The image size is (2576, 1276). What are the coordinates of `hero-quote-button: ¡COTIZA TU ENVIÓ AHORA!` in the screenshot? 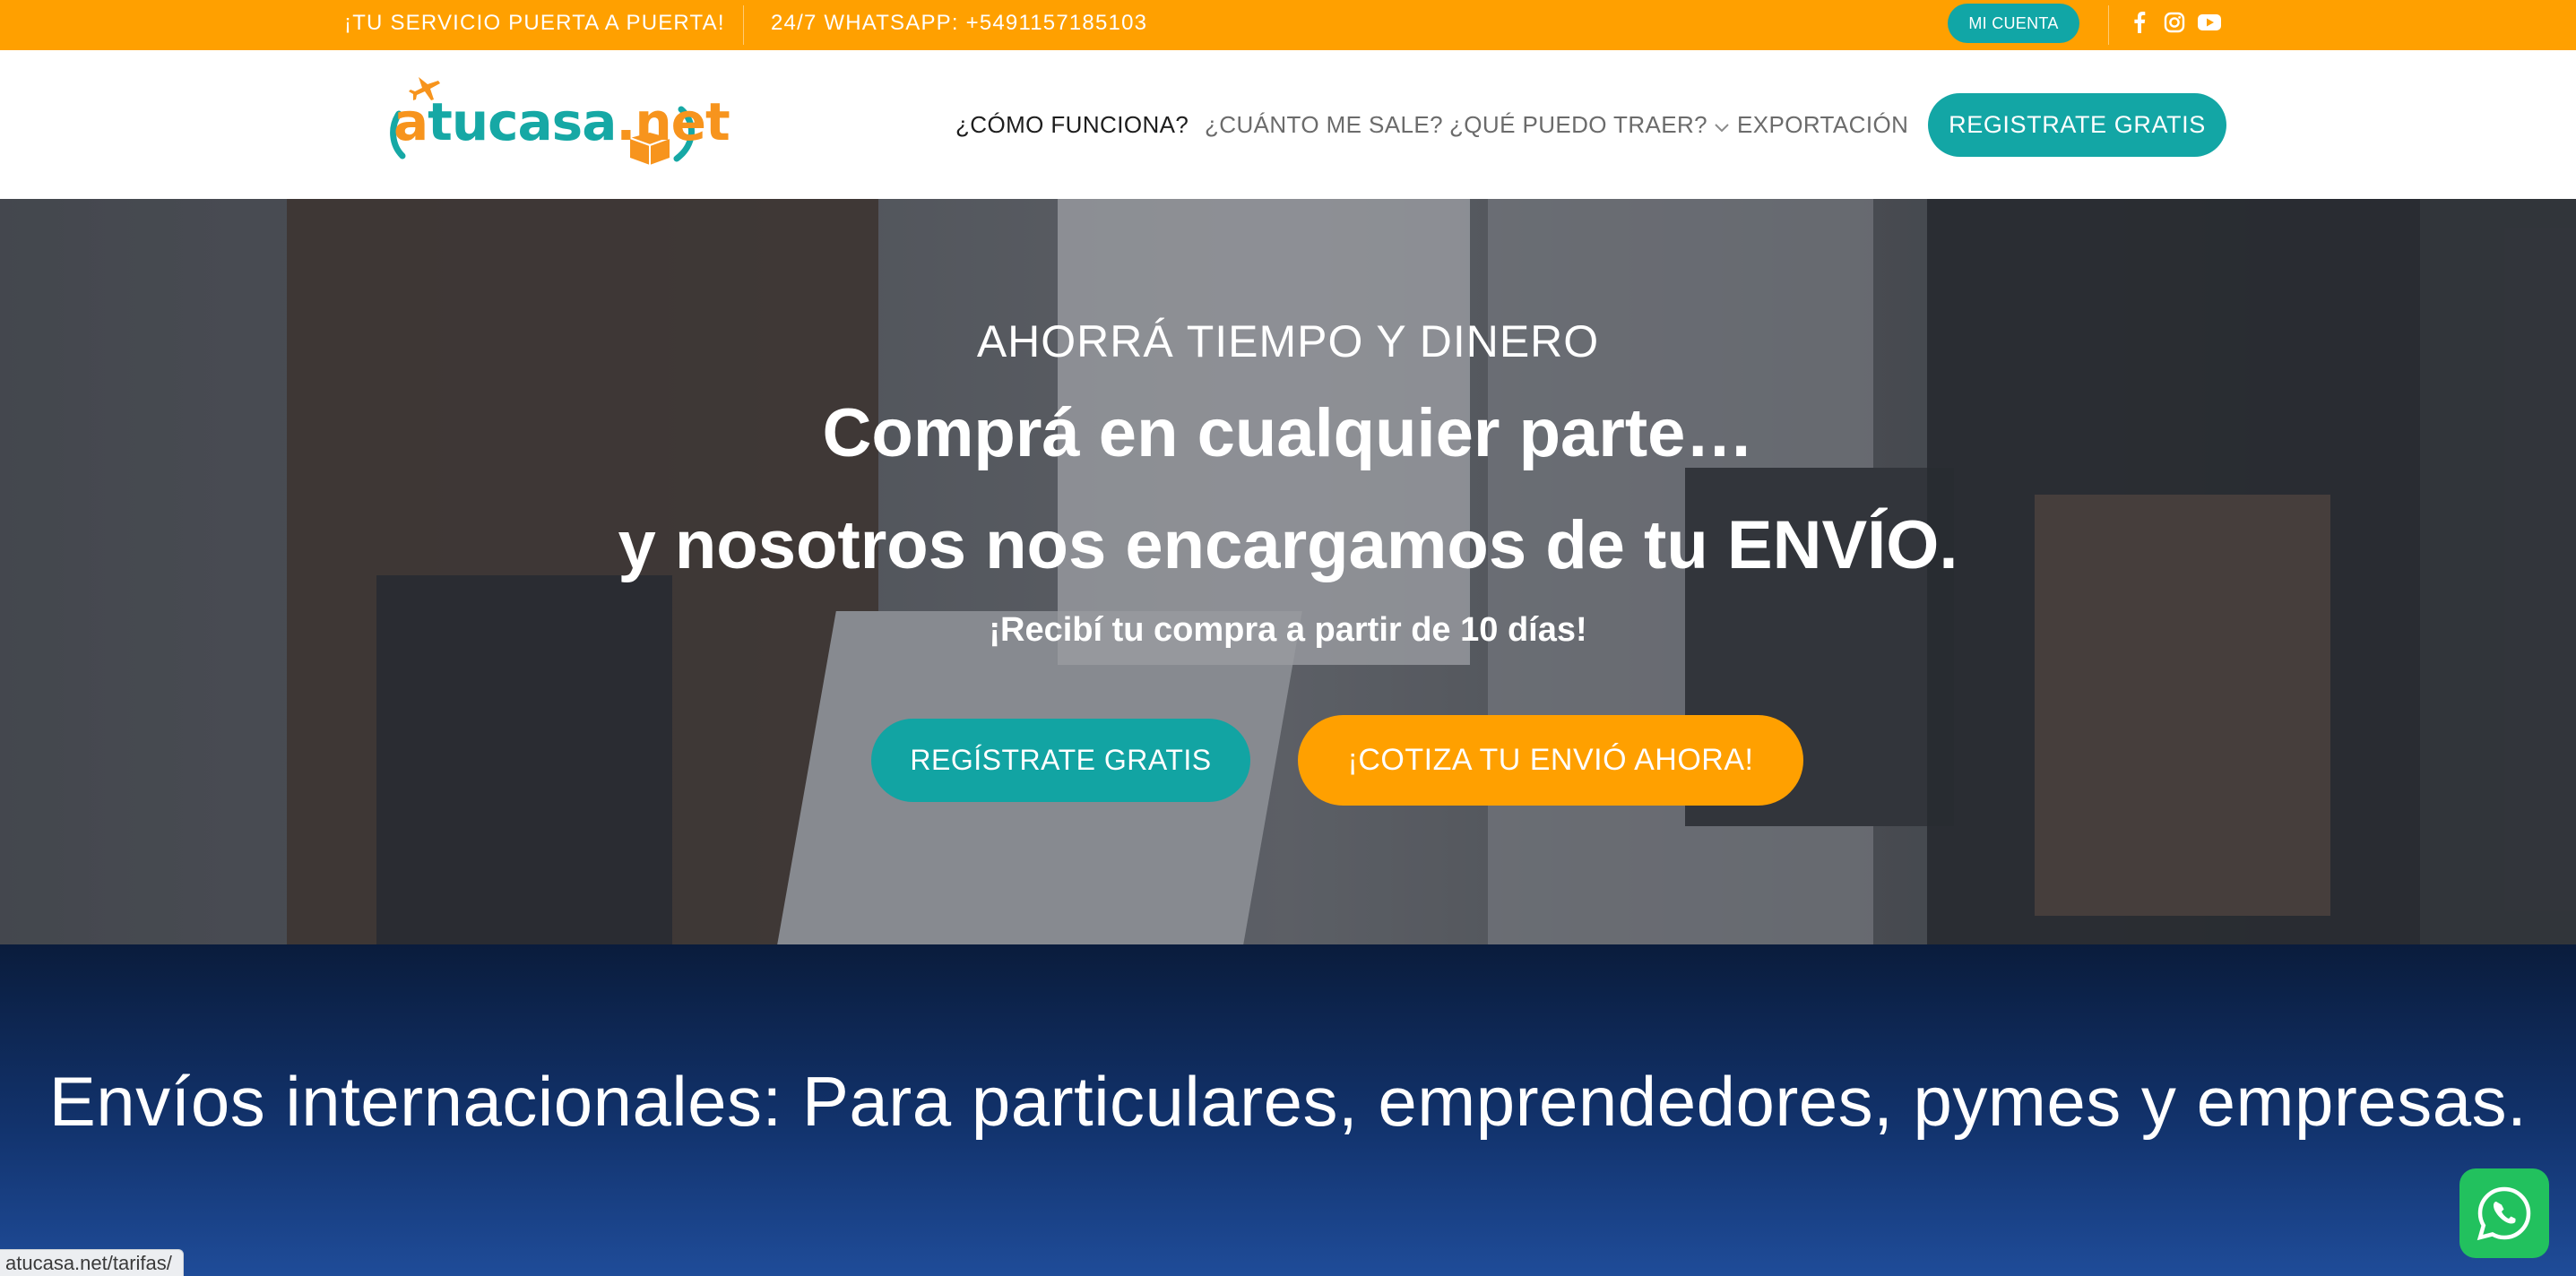 It's located at (1550, 761).